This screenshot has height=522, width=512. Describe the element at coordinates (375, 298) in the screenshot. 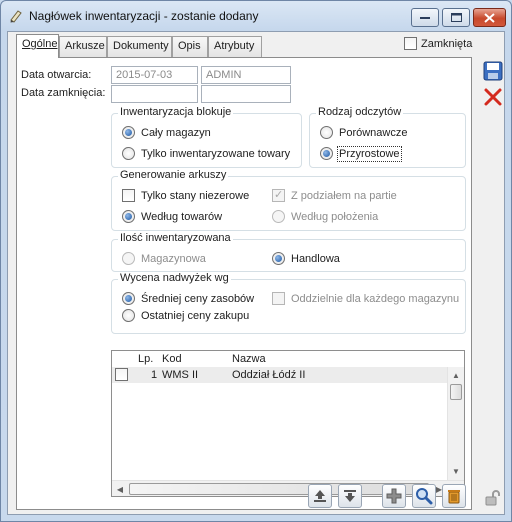

I see `option-label: Oddzielnie dla każdego magazynu` at that location.